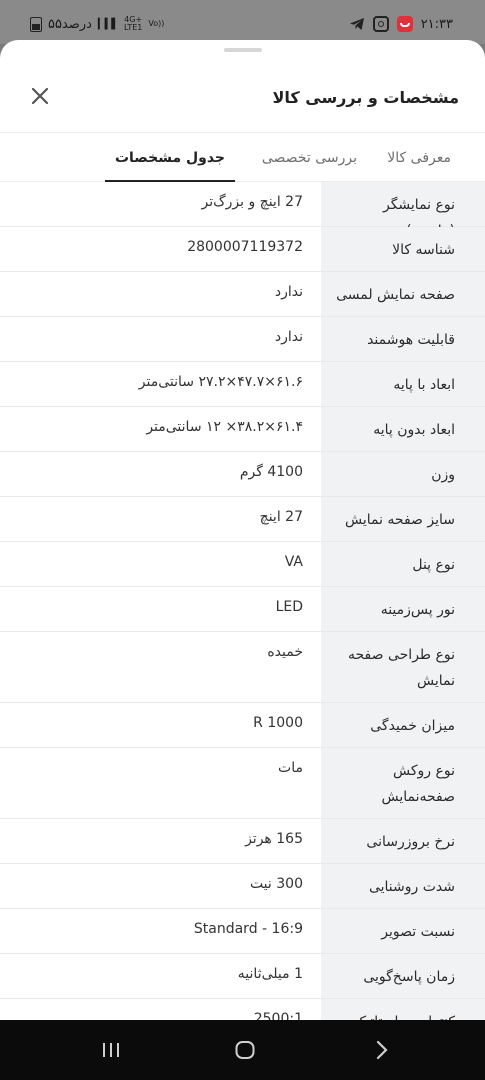  I want to click on shop-app-icon, so click(404, 24).